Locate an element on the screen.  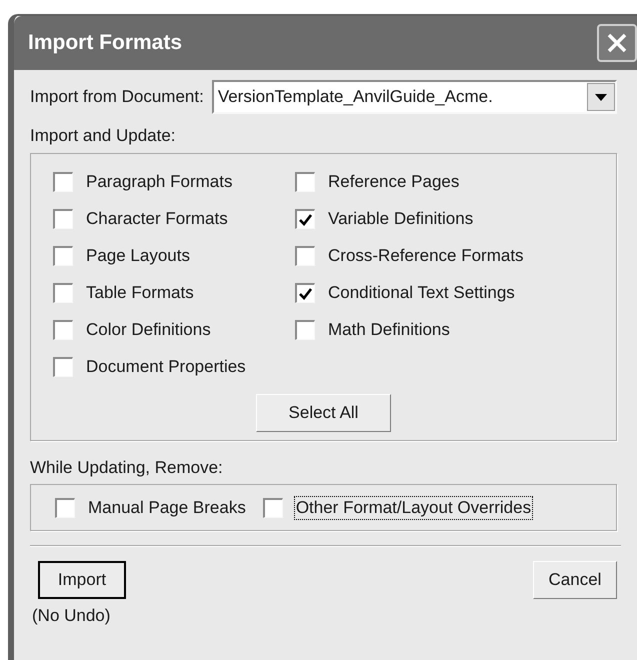
dropdown-button is located at coordinates (601, 97).